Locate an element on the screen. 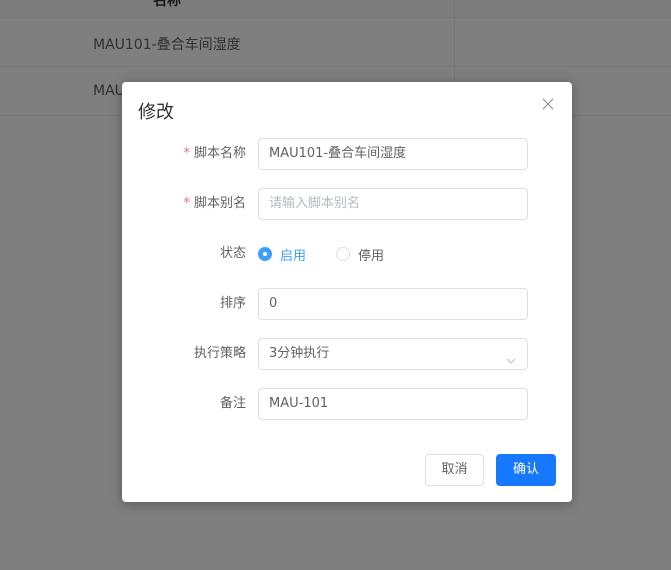 The image size is (671, 570). strategy-select: 3分钟执行 is located at coordinates (393, 354).